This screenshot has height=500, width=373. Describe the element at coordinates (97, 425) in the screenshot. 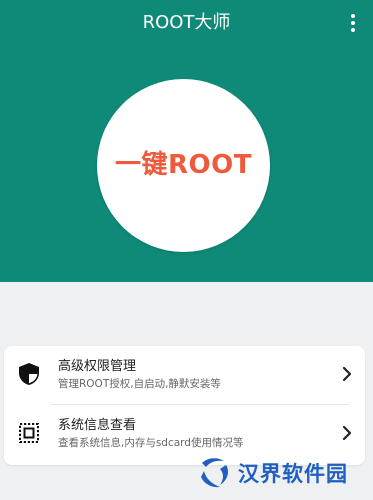

I see `menu-item-title: 系统信息查看` at that location.